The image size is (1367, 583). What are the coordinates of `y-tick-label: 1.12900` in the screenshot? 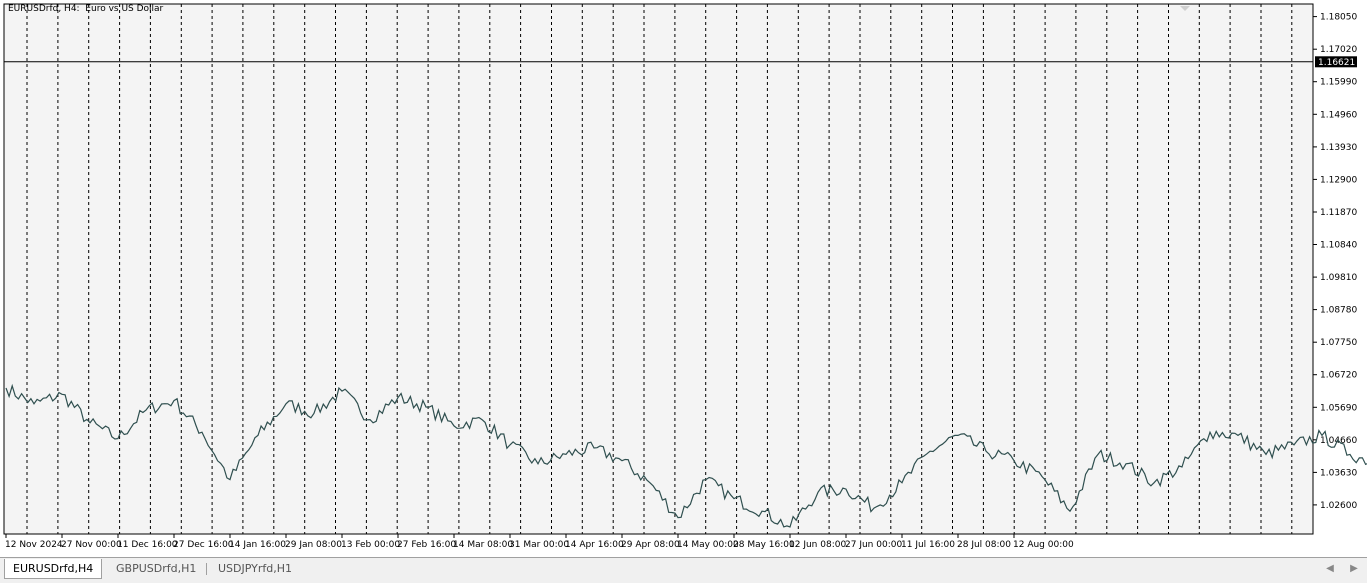 It's located at (1338, 180).